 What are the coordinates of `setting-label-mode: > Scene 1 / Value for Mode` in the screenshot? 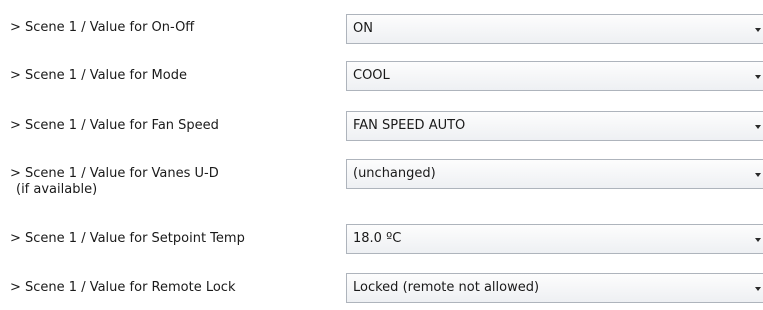 It's located at (98, 75).